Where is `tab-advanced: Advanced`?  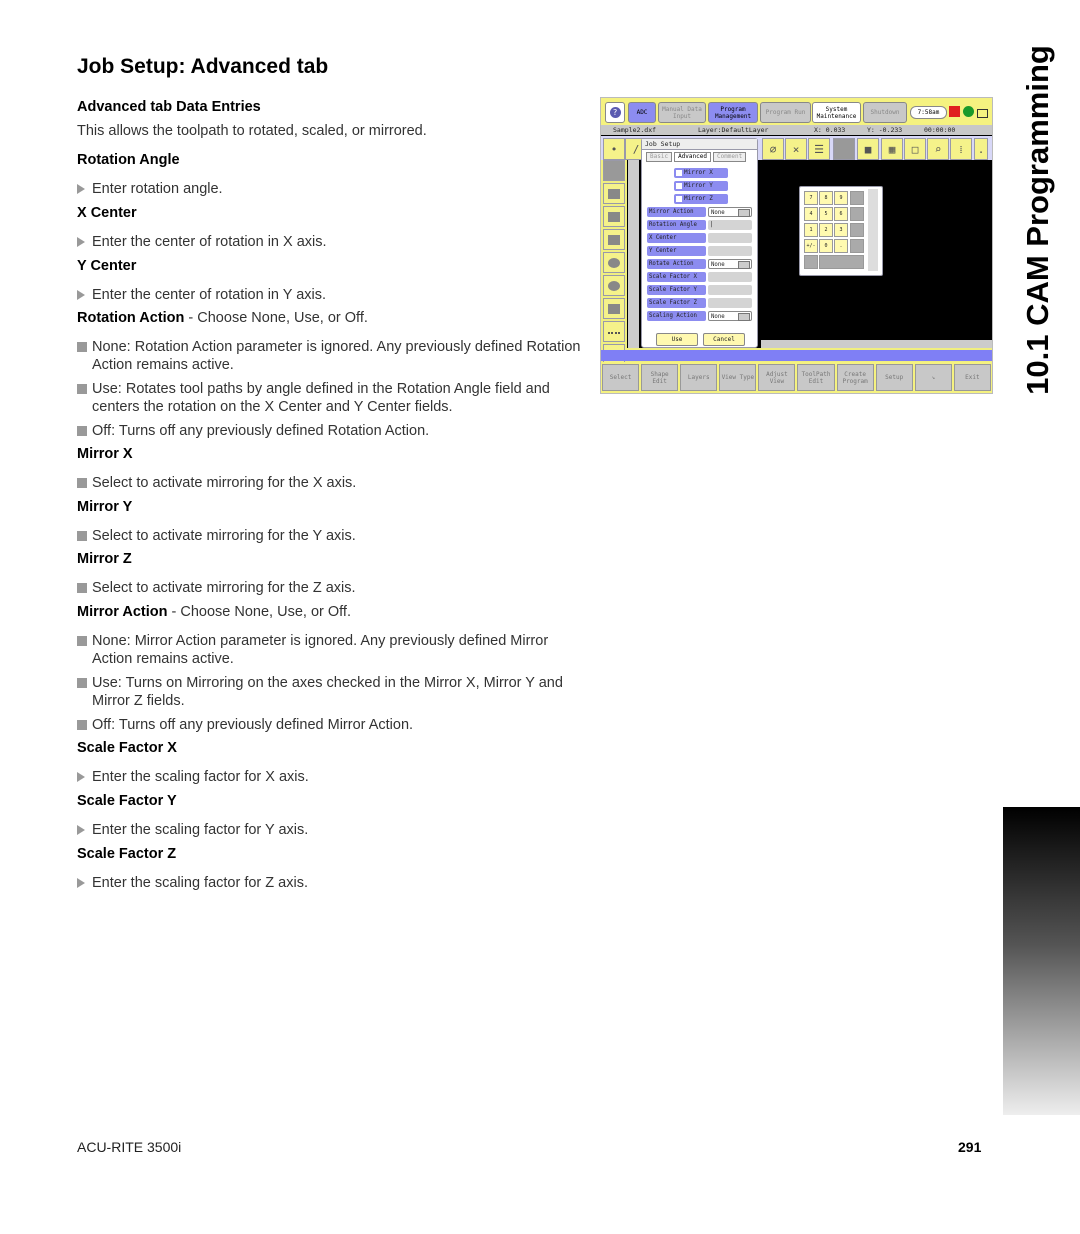 tab-advanced: Advanced is located at coordinates (692, 157).